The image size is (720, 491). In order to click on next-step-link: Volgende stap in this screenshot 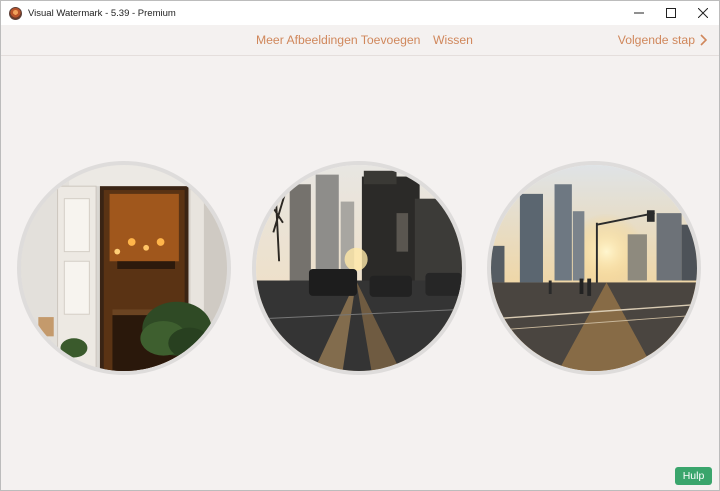, I will do `click(662, 40)`.